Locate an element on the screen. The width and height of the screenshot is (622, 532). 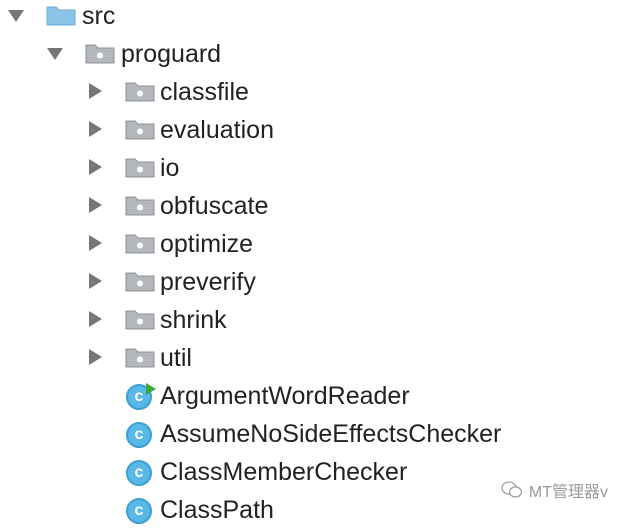
tree-node-preverify: preverify is located at coordinates (311, 285).